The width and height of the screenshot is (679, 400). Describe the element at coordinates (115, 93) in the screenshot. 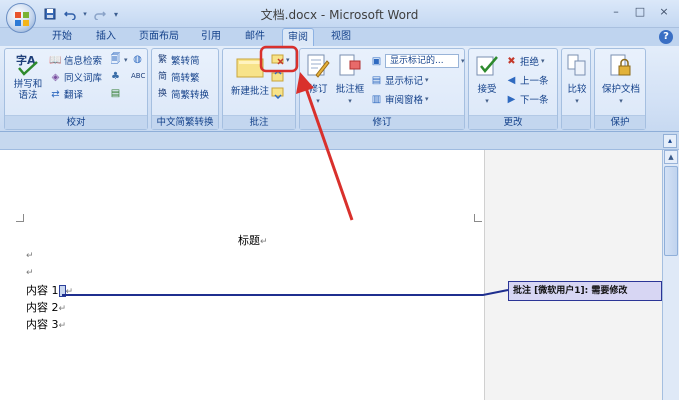

I see `word-count-button: ▤` at that location.